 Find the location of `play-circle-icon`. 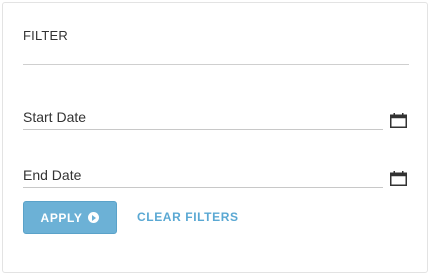

play-circle-icon is located at coordinates (94, 217).